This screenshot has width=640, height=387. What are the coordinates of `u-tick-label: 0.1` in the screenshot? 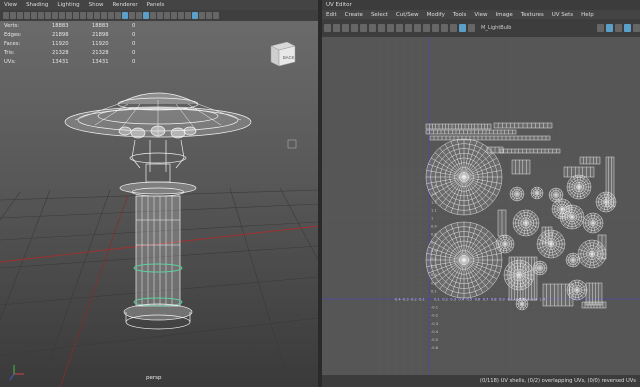 It's located at (437, 300).